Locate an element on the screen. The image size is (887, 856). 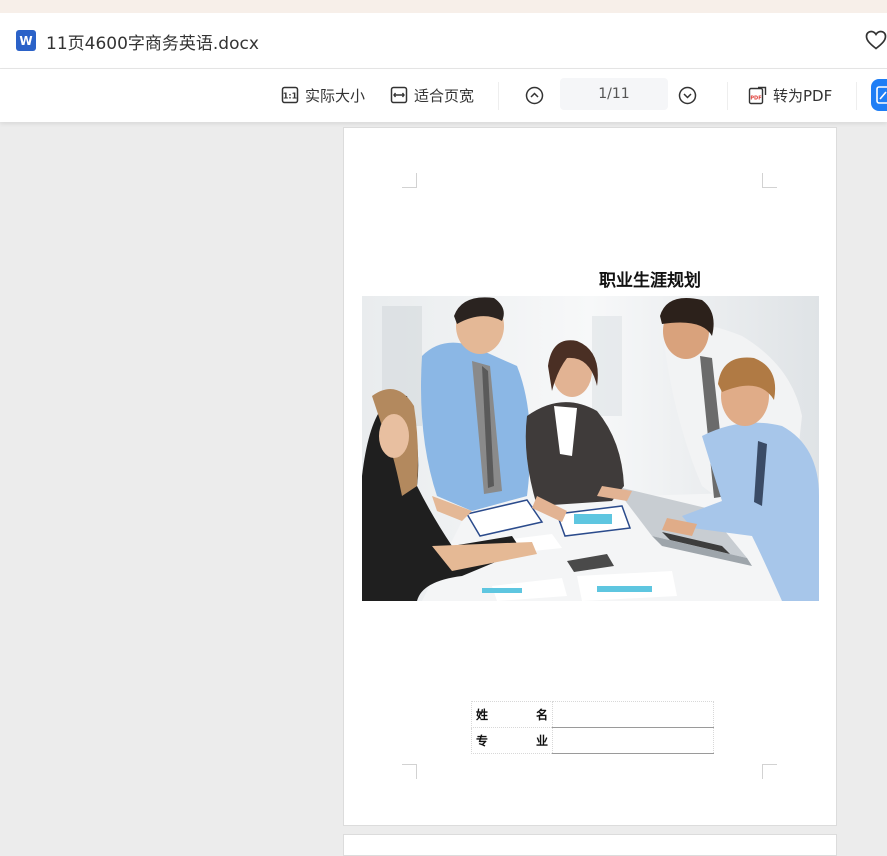
app-action-button is located at coordinates (879, 95).